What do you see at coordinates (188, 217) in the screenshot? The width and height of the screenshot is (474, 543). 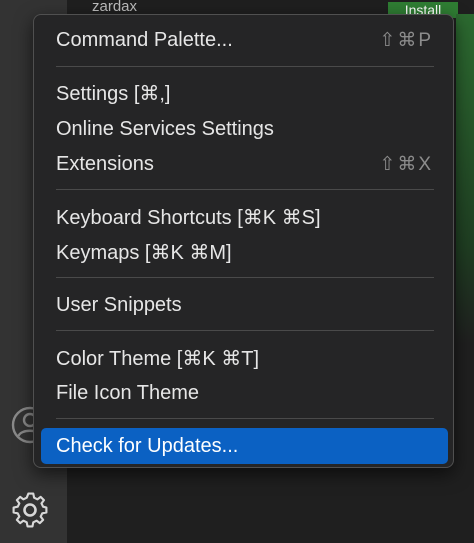 I see `menu-item-label: Keyboard Shortcuts [⌘K ⌘S]` at bounding box center [188, 217].